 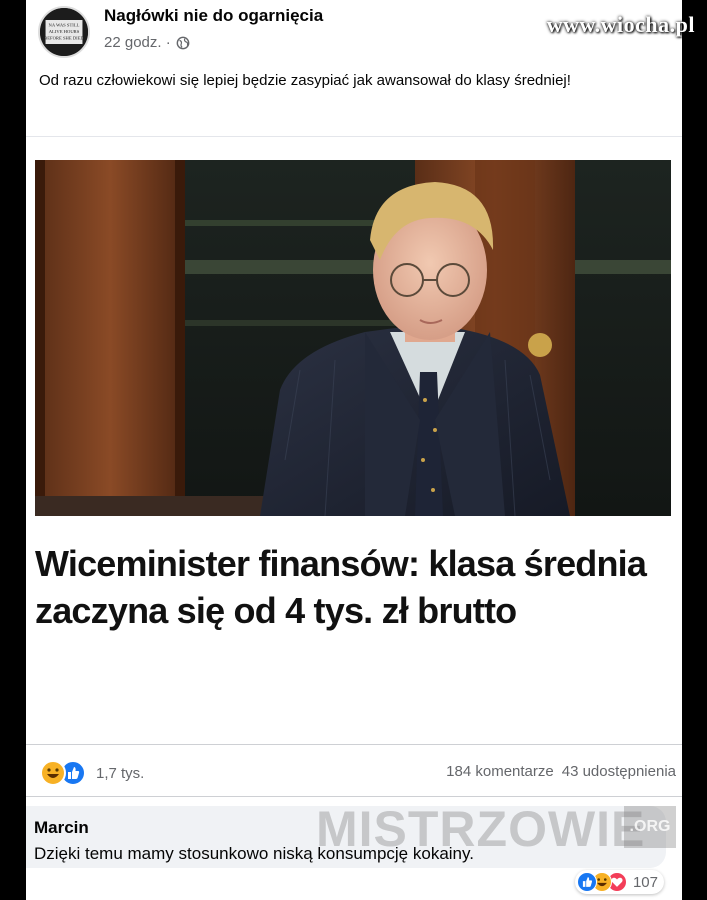 I want to click on reaction-icons, so click(x=63, y=773).